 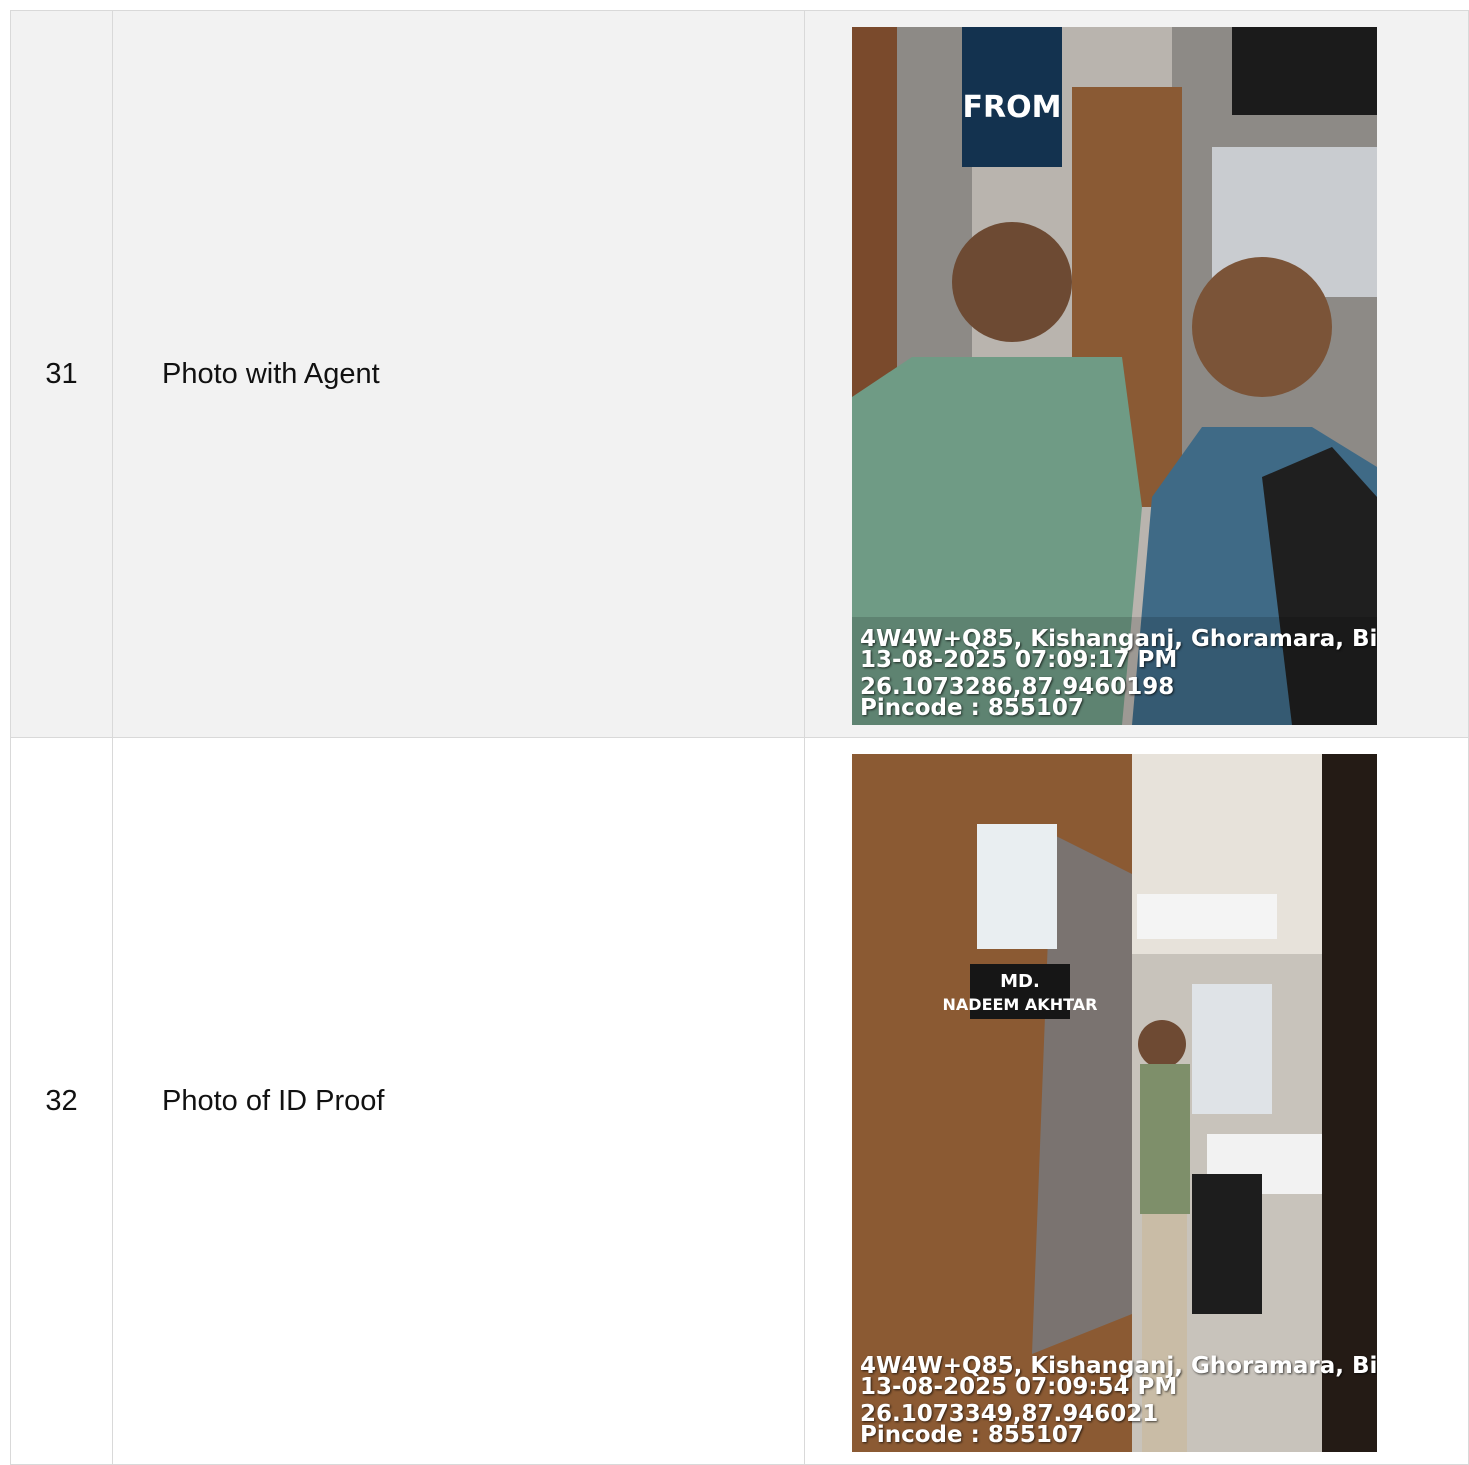 I want to click on row-number: 31, so click(x=61, y=374).